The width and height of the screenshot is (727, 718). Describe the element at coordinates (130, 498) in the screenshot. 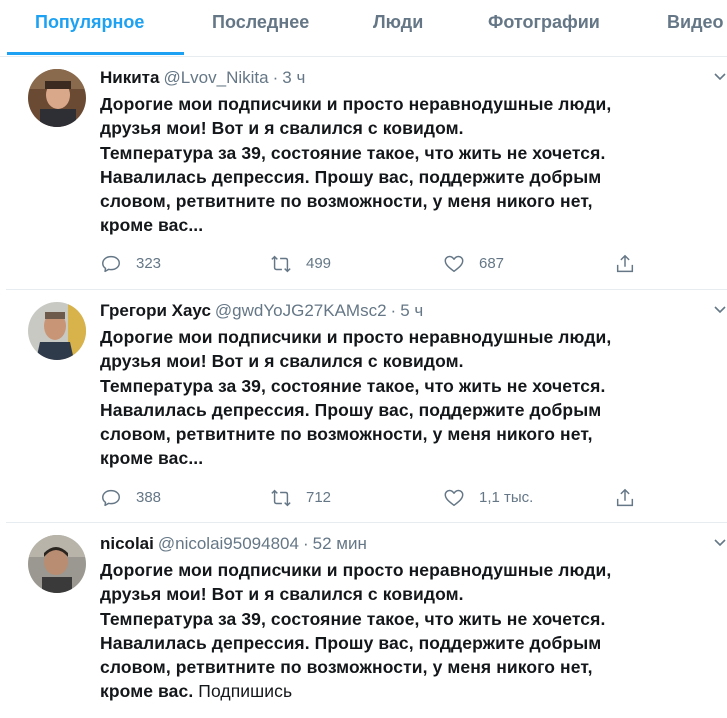

I see `reply-button: 388` at that location.